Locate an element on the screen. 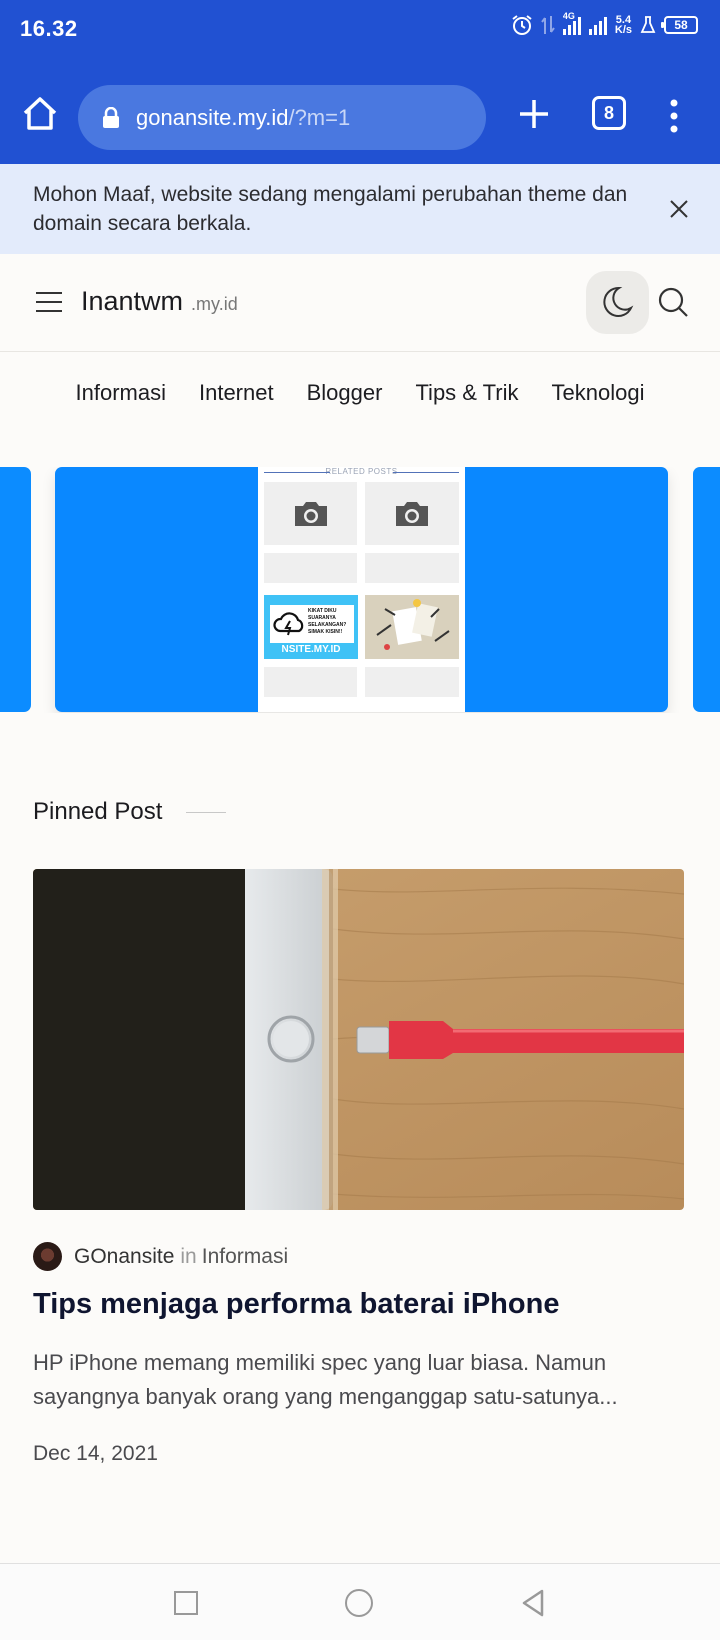 The image size is (720, 1640). moon-icon is located at coordinates (618, 301).